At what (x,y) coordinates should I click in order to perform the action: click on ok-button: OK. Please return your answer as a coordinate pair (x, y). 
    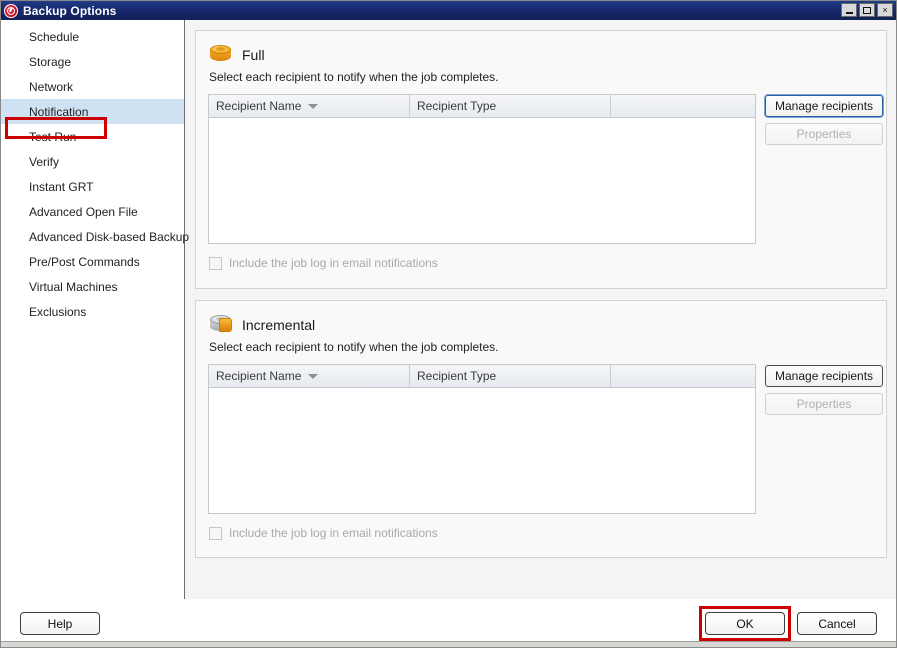
    Looking at the image, I should click on (745, 623).